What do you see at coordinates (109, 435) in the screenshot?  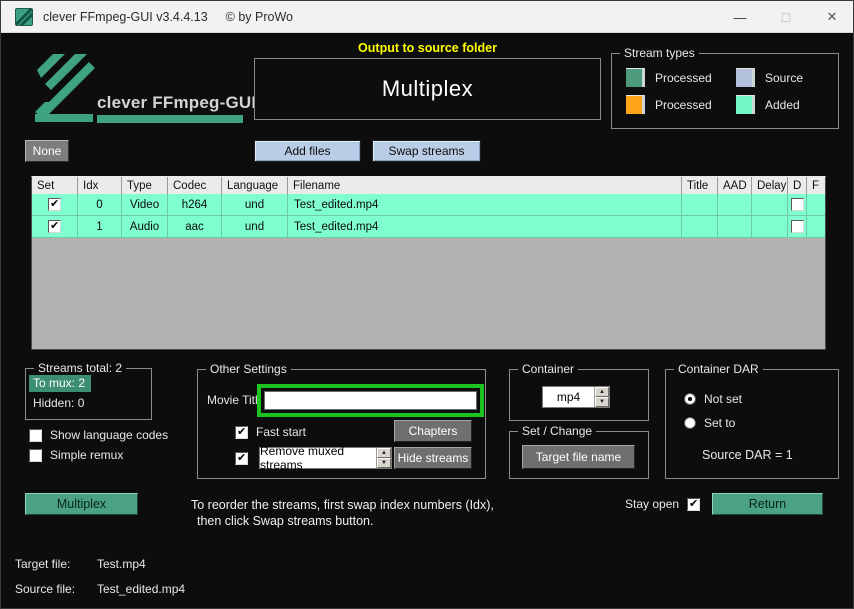 I see `show-language-codes-label: Show language codes` at bounding box center [109, 435].